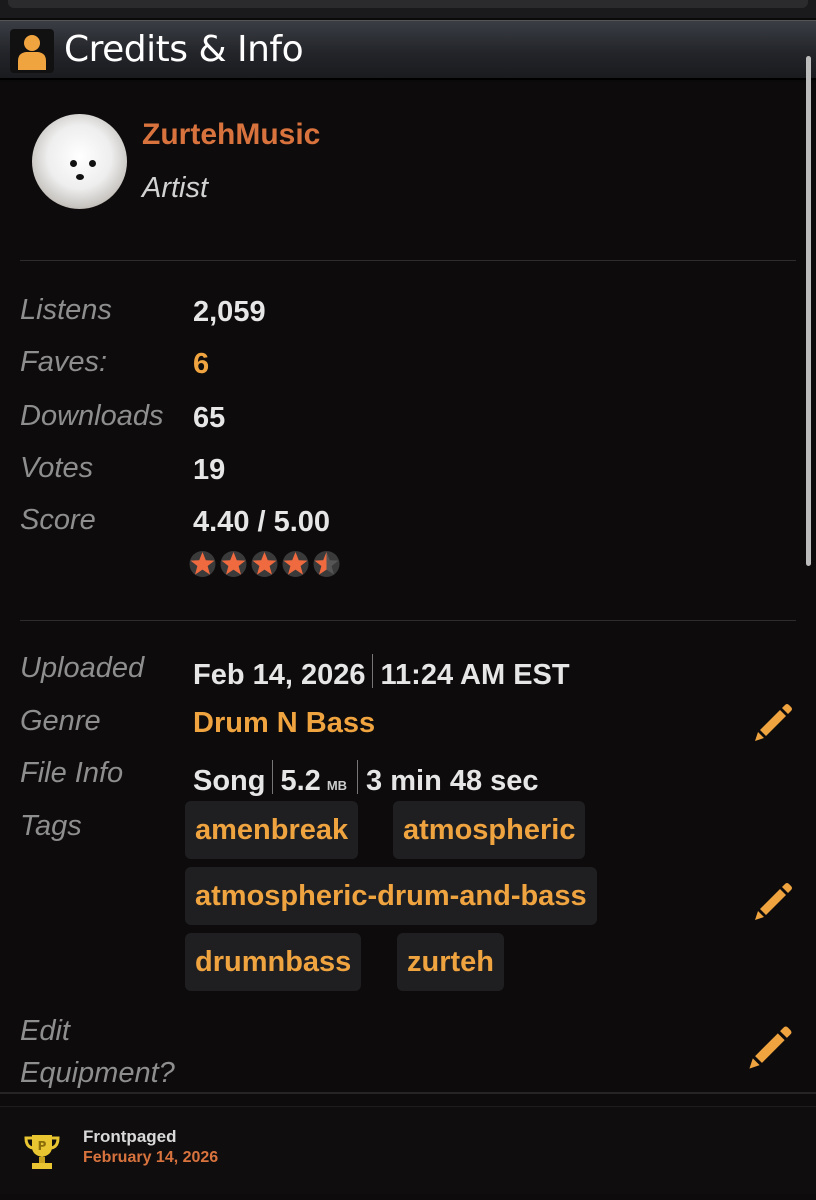 This screenshot has width=816, height=1200. What do you see at coordinates (175, 188) in the screenshot?
I see `artist-role: Artist` at bounding box center [175, 188].